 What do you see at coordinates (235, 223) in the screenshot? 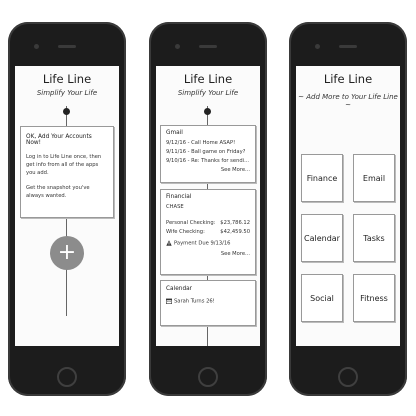
I see `account-amount: $23,786.12` at bounding box center [235, 223].